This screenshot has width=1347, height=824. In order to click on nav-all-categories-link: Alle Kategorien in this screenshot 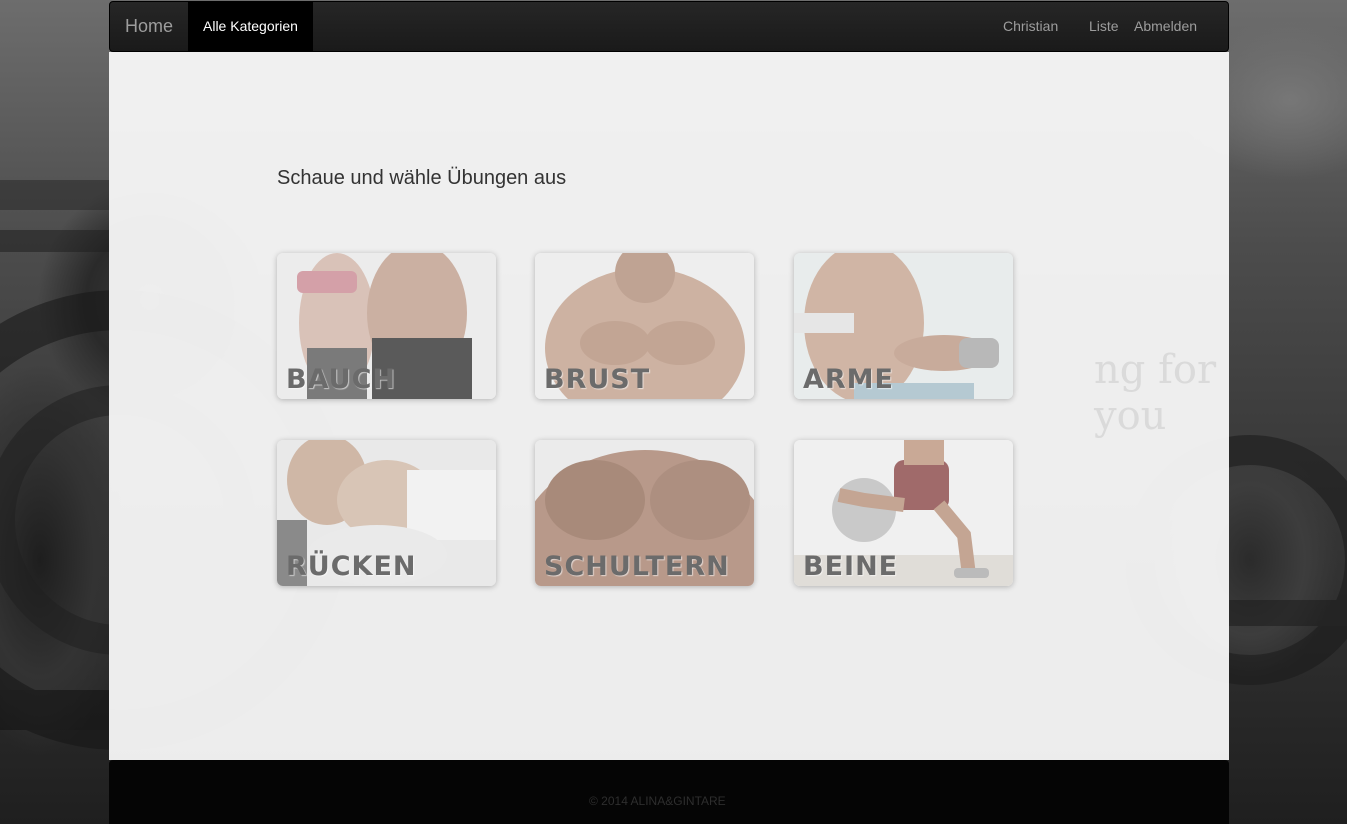, I will do `click(250, 26)`.